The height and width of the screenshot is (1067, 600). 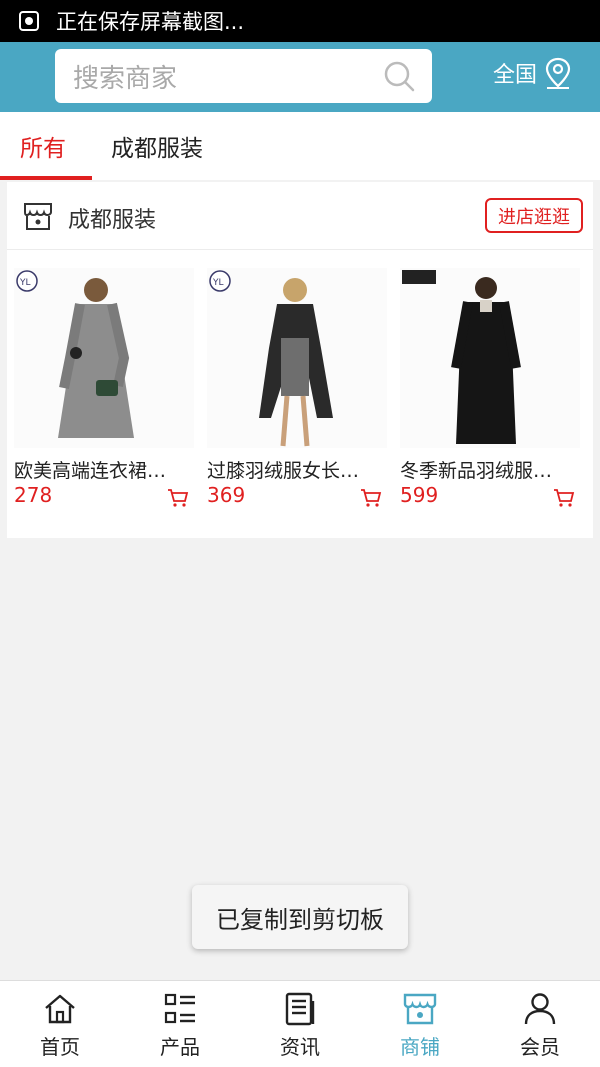 I want to click on nav-news: 资讯, so click(x=300, y=1024).